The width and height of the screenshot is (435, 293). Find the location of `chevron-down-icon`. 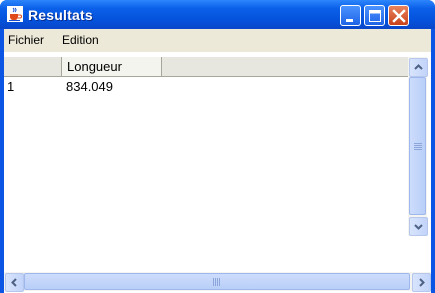

chevron-down-icon is located at coordinates (418, 227).